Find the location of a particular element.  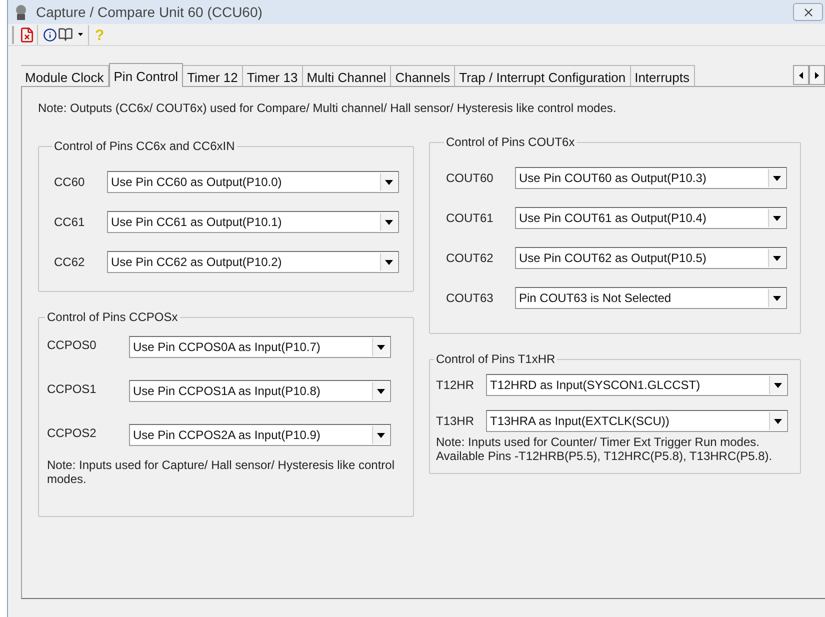

tab: Channels is located at coordinates (423, 75).